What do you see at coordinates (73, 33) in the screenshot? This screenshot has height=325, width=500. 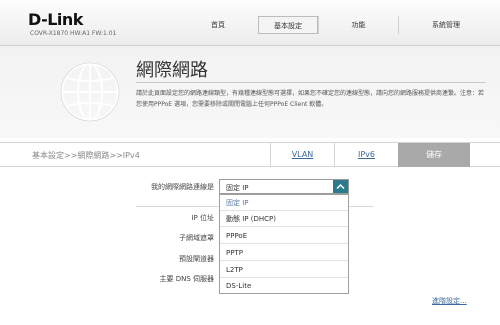 I see `device-model-info: COVR-X1870 HW:A1 FW:1.01` at bounding box center [73, 33].